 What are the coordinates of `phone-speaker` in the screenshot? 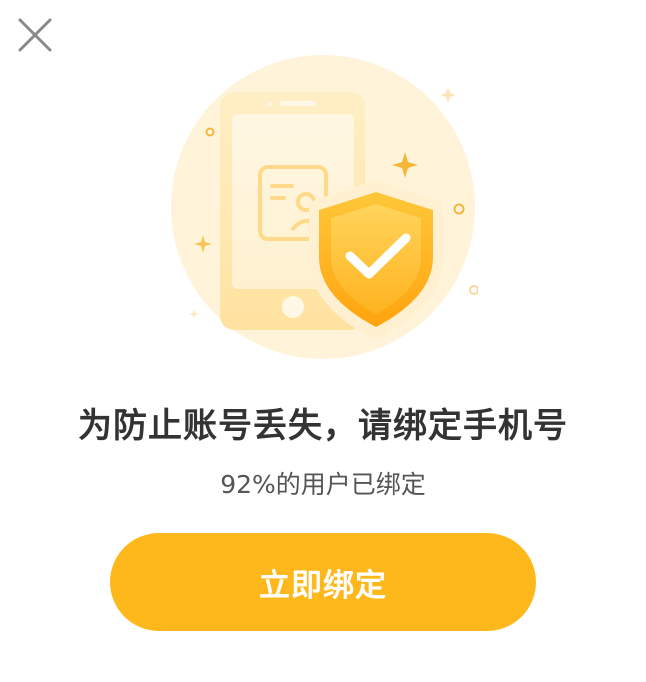 It's located at (298, 103).